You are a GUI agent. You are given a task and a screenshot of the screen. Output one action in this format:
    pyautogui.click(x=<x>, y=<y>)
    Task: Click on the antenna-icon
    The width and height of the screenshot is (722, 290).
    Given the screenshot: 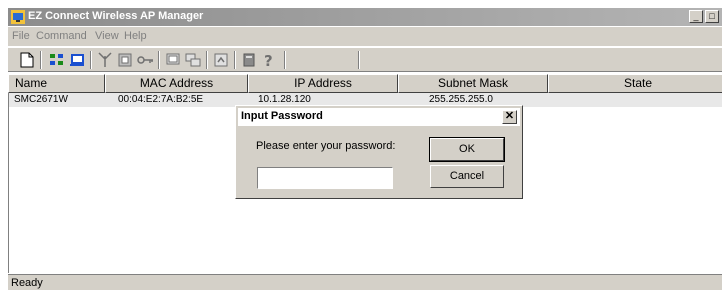 What is the action you would take?
    pyautogui.click(x=105, y=60)
    